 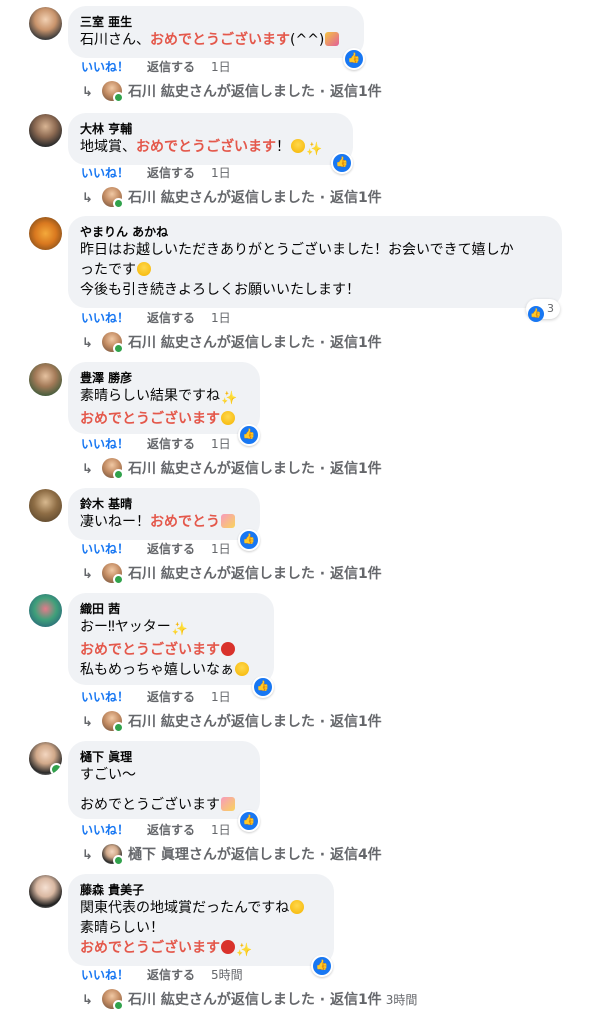 I want to click on comment-text: 関東代表の地域賞だったんですね, so click(x=201, y=908).